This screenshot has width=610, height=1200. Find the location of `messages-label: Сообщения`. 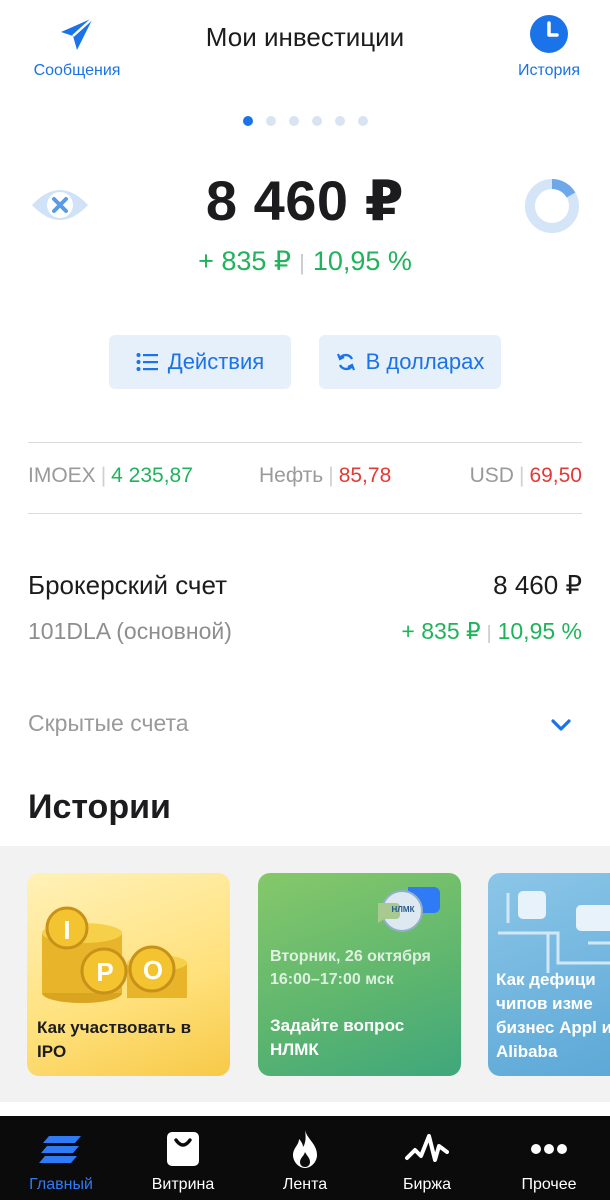

messages-label: Сообщения is located at coordinates (77, 70).